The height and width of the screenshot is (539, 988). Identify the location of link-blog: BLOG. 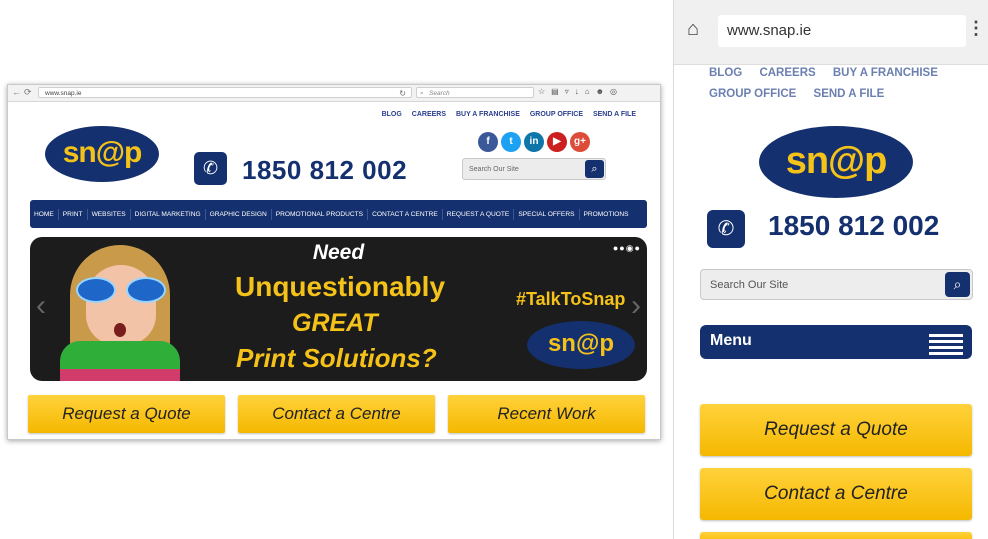
(392, 114).